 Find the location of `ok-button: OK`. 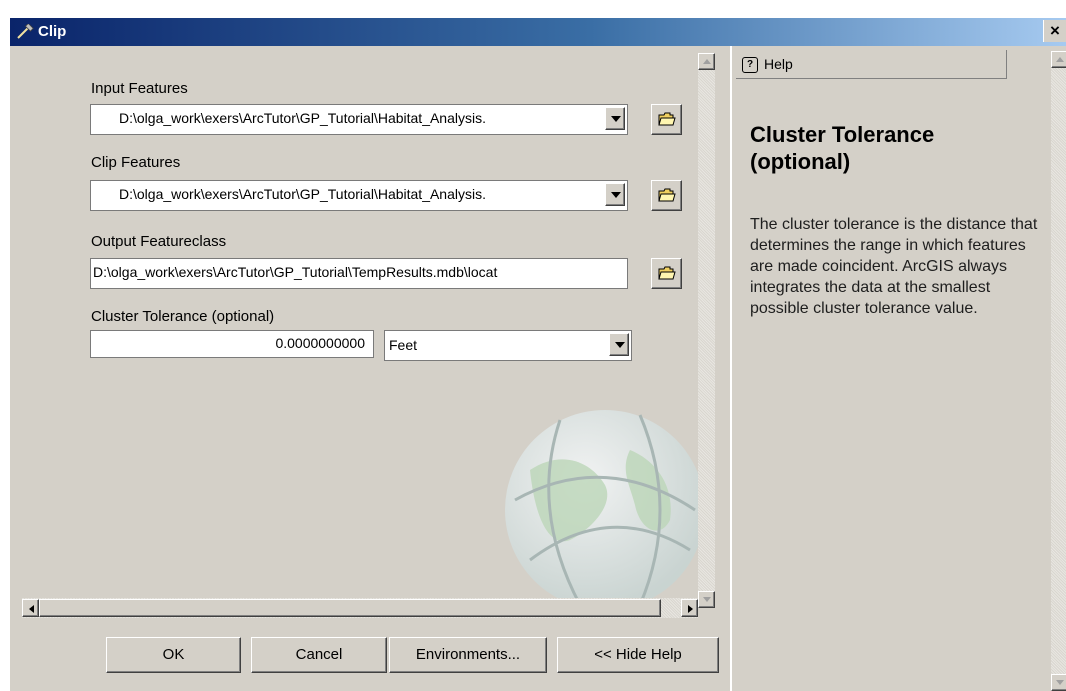

ok-button: OK is located at coordinates (173, 655).